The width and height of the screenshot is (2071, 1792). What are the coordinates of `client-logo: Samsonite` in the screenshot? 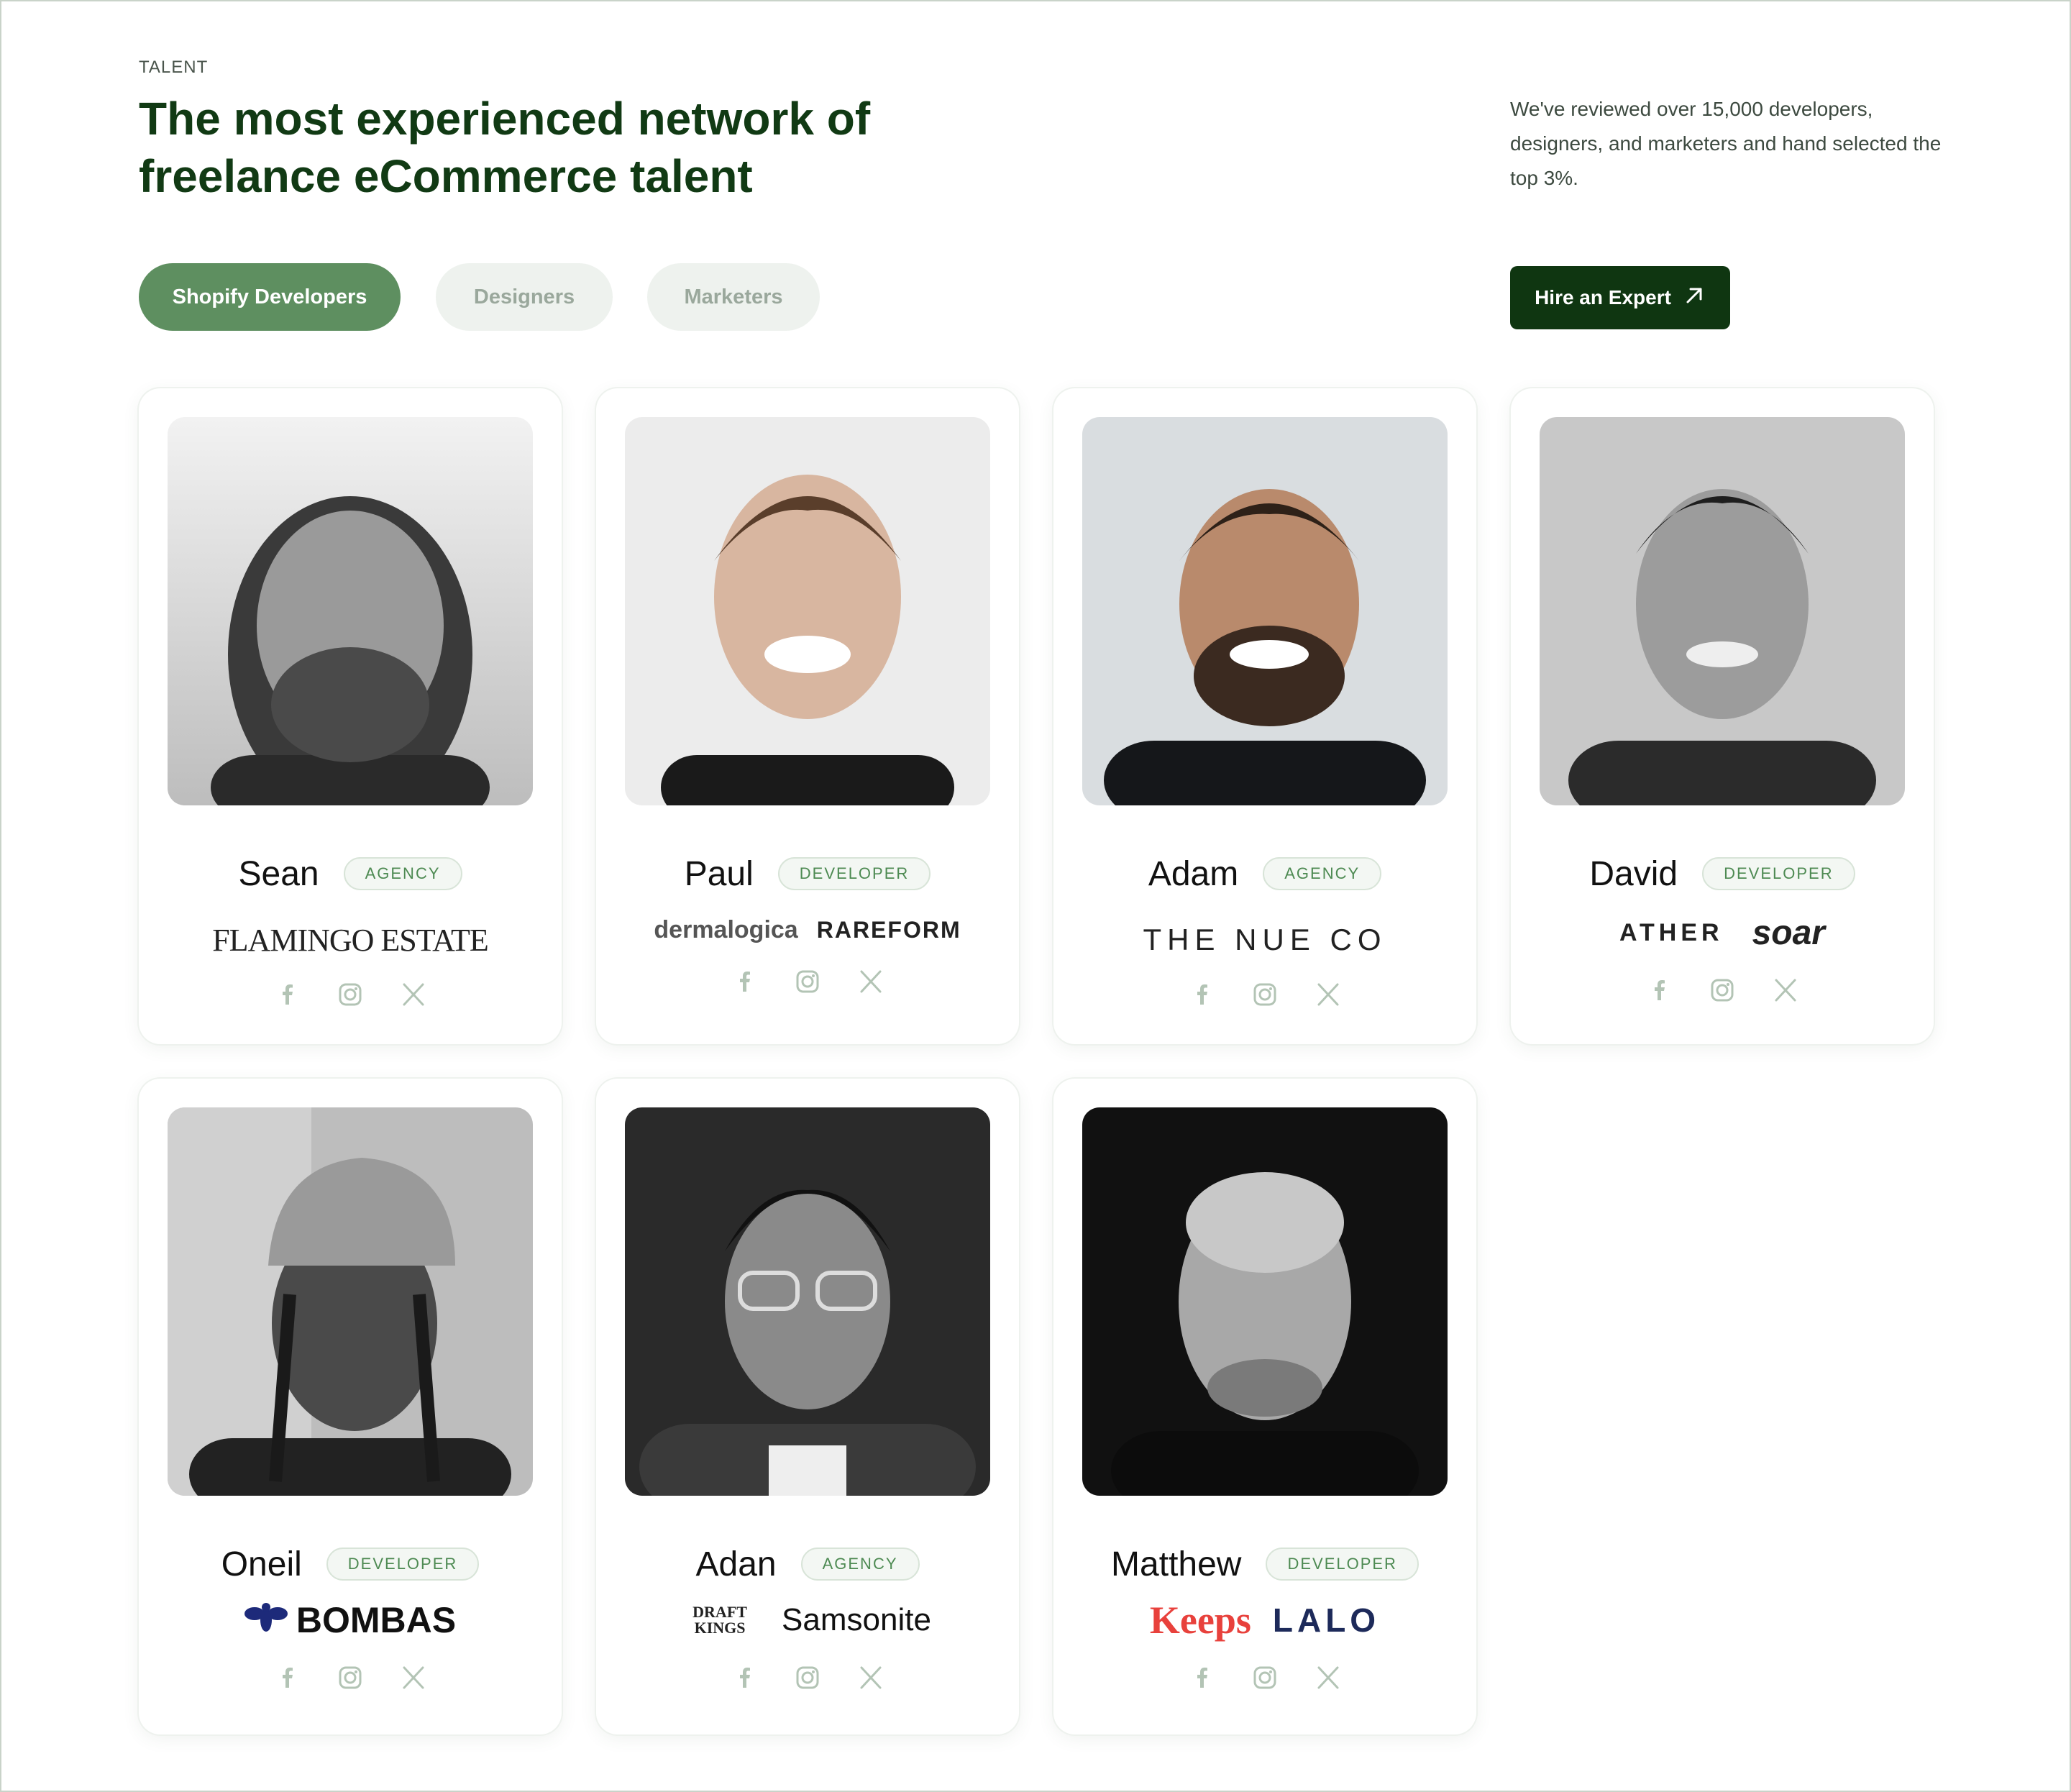 It's located at (856, 1619).